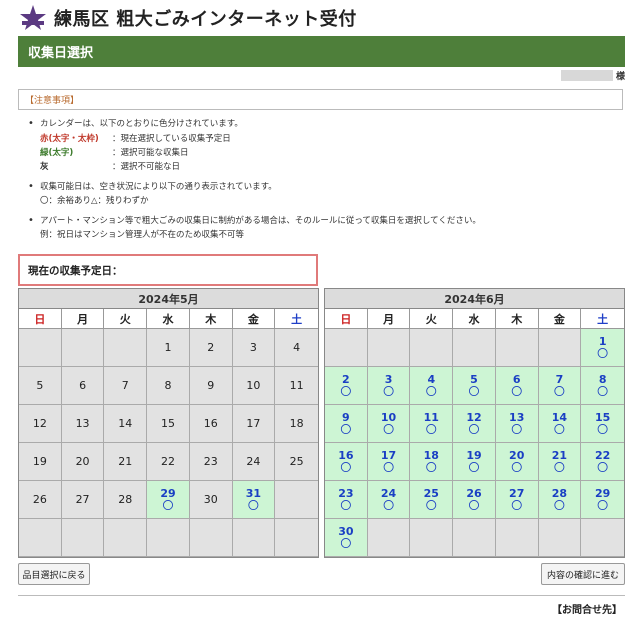 Image resolution: width=640 pixels, height=618 pixels. I want to click on day-number: 29, so click(602, 493).